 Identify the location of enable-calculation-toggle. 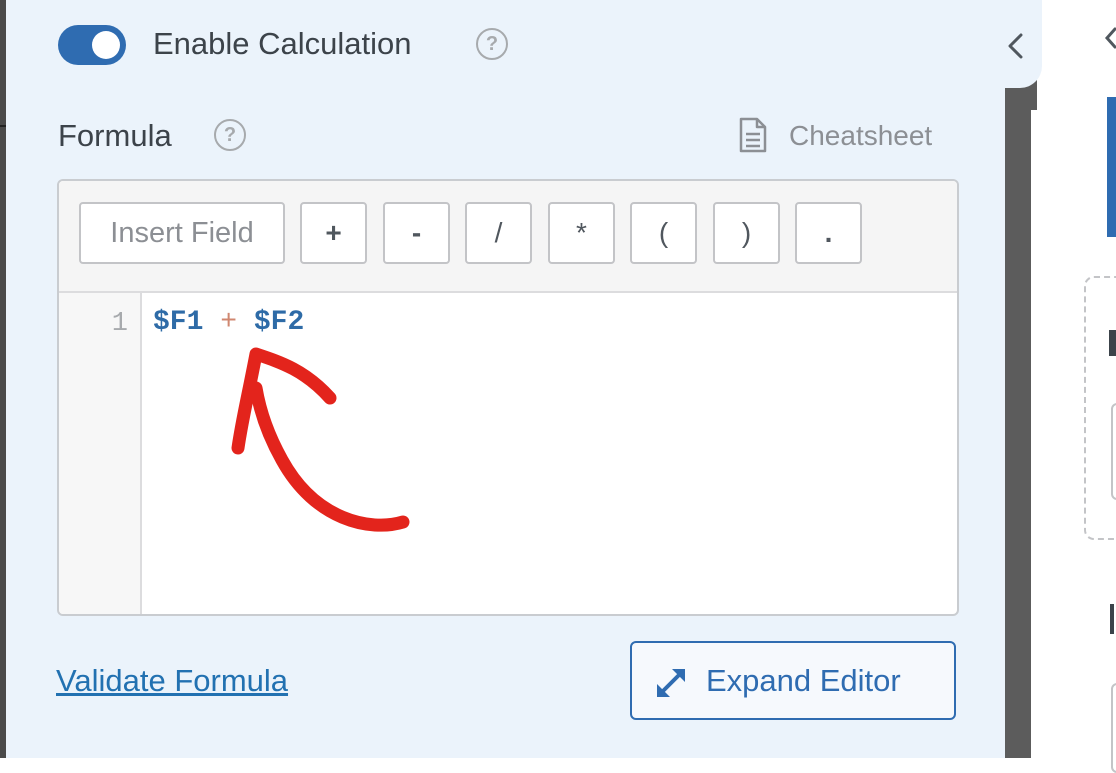
(92, 45).